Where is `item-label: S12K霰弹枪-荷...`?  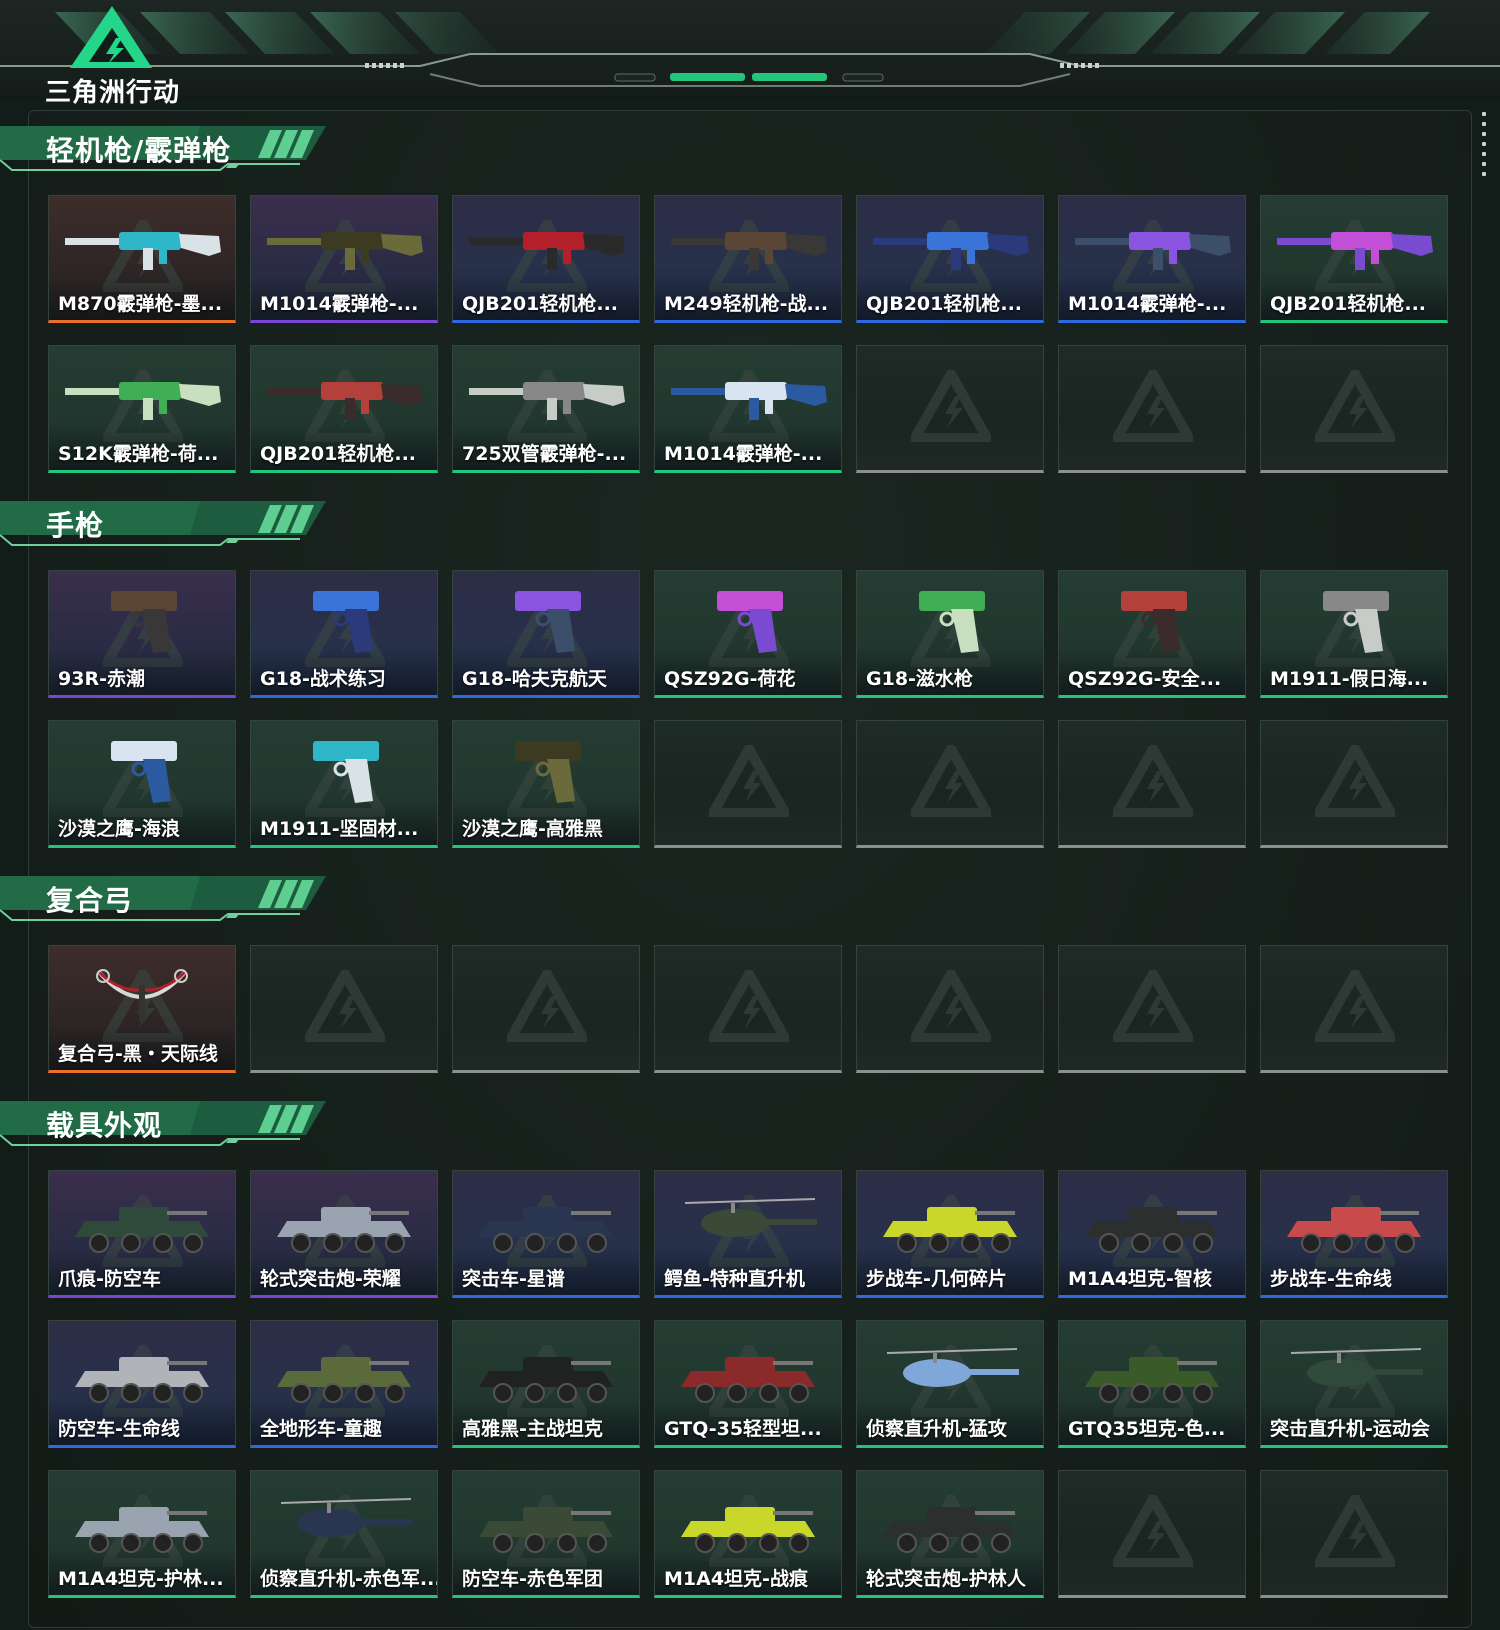
item-label: S12K霰弹枪-荷... is located at coordinates (138, 454).